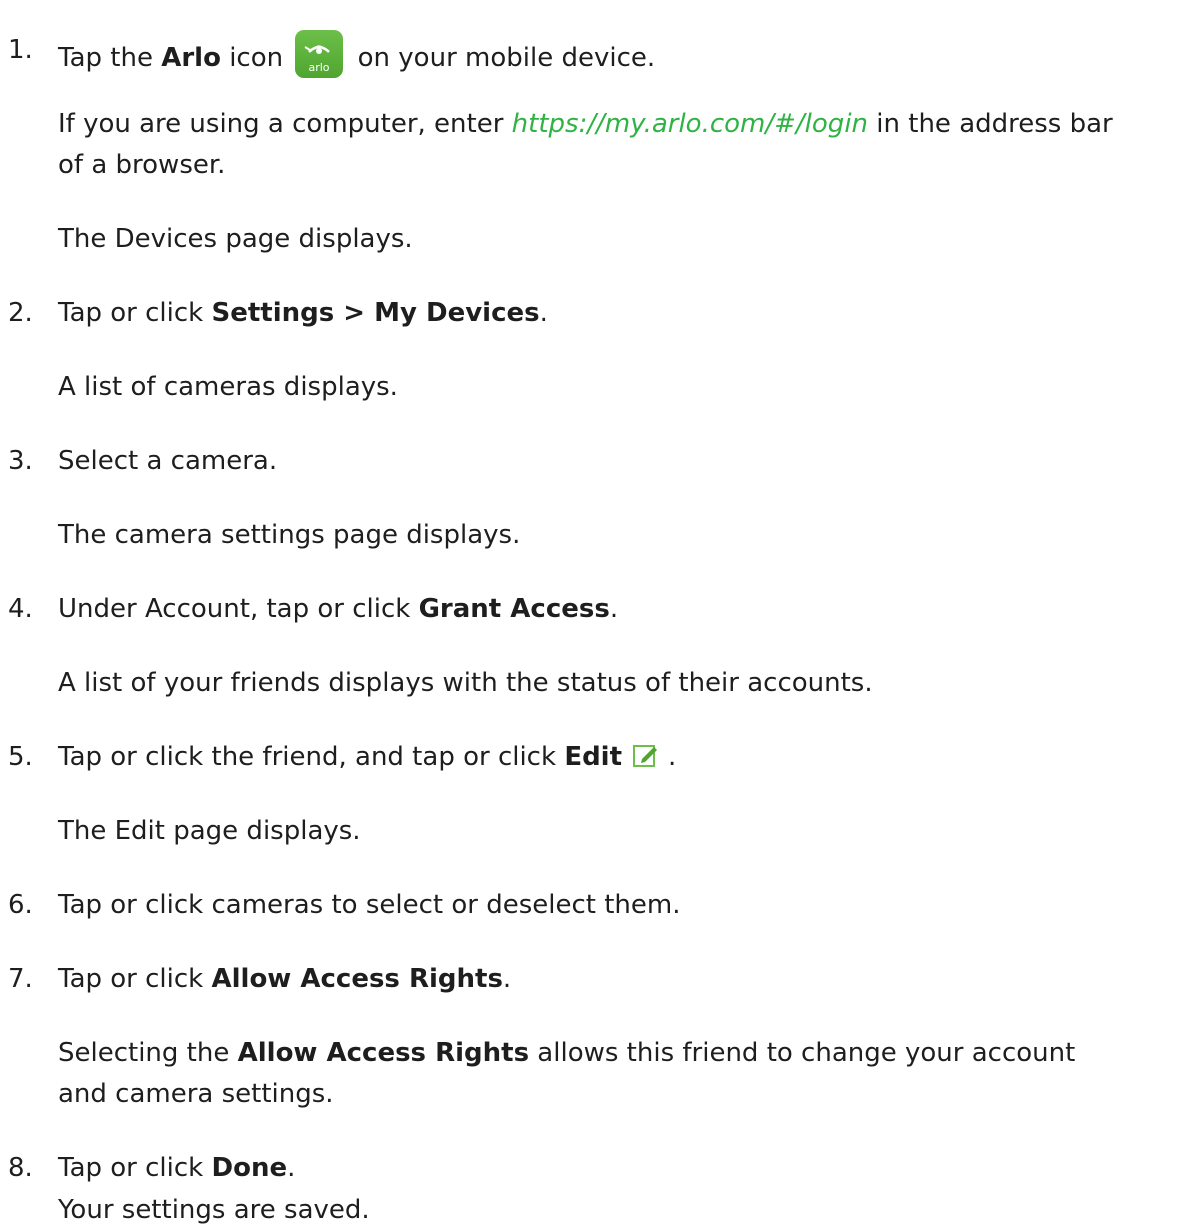 Image resolution: width=1204 pixels, height=1230 pixels. Describe the element at coordinates (168, 461) in the screenshot. I see `step-3-text: Select a camera.` at that location.